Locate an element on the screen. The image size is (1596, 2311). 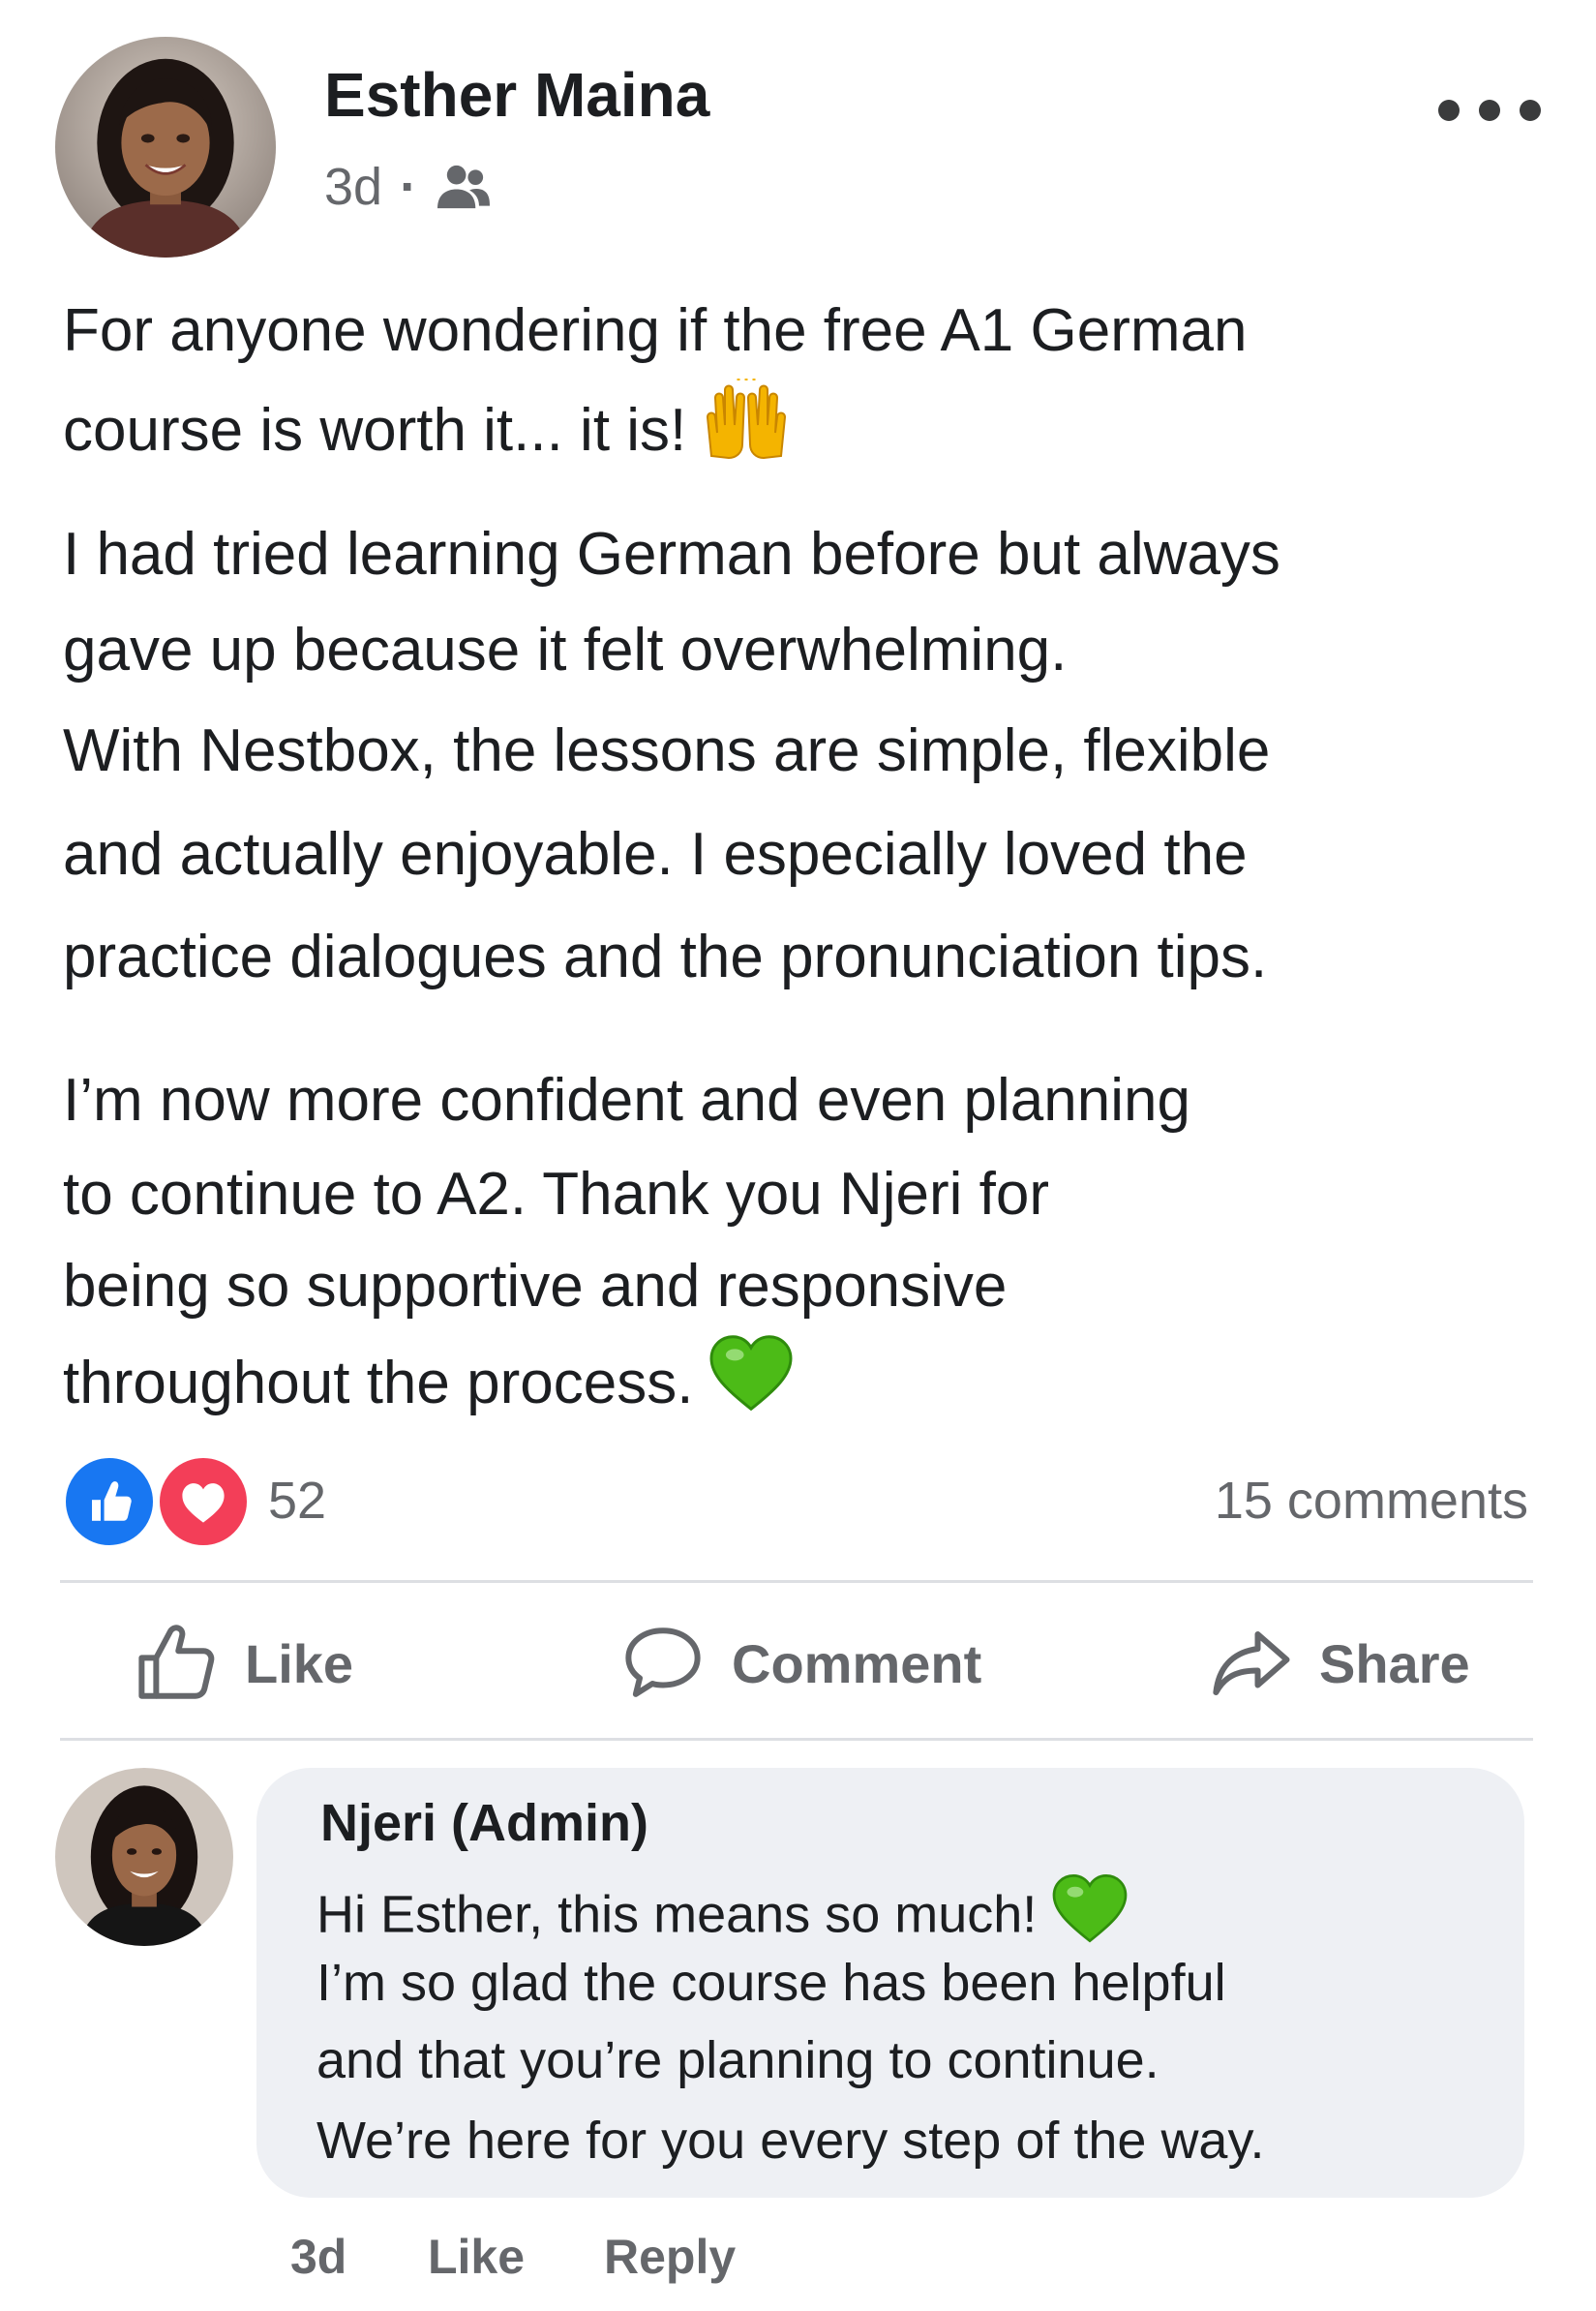
comment-text-line: and that you’re planning to continue. is located at coordinates (737, 2060).